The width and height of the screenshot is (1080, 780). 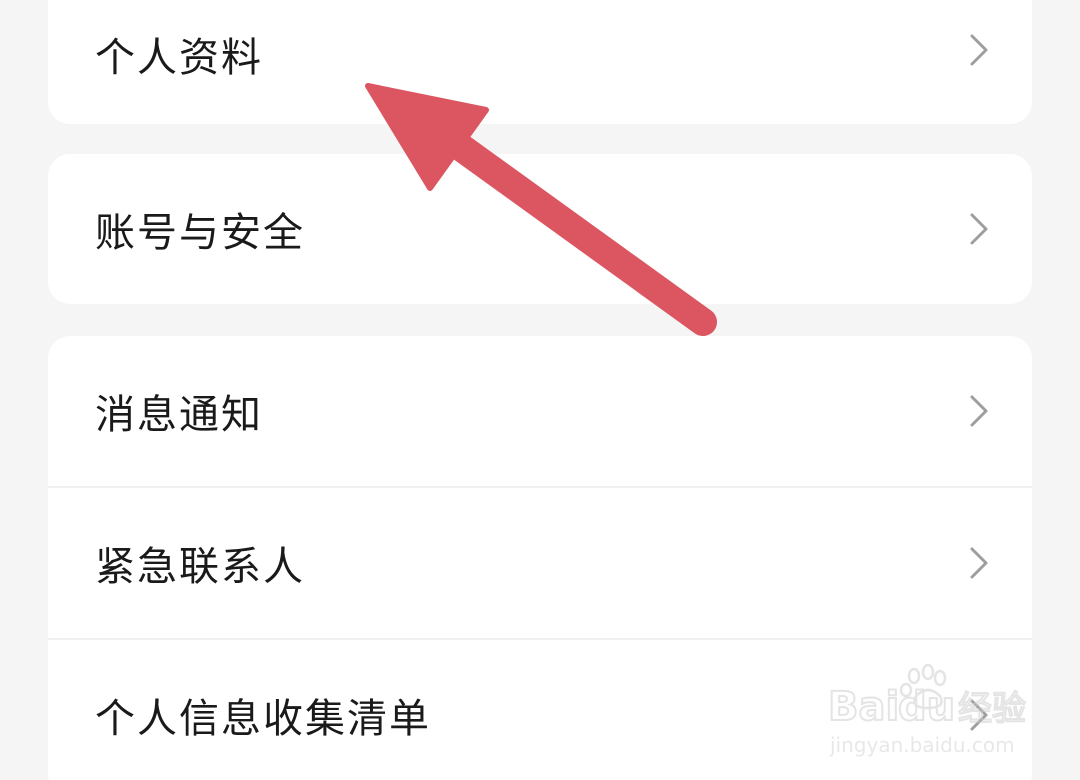 What do you see at coordinates (179, 415) in the screenshot?
I see `settings-item-label: 消息通知` at bounding box center [179, 415].